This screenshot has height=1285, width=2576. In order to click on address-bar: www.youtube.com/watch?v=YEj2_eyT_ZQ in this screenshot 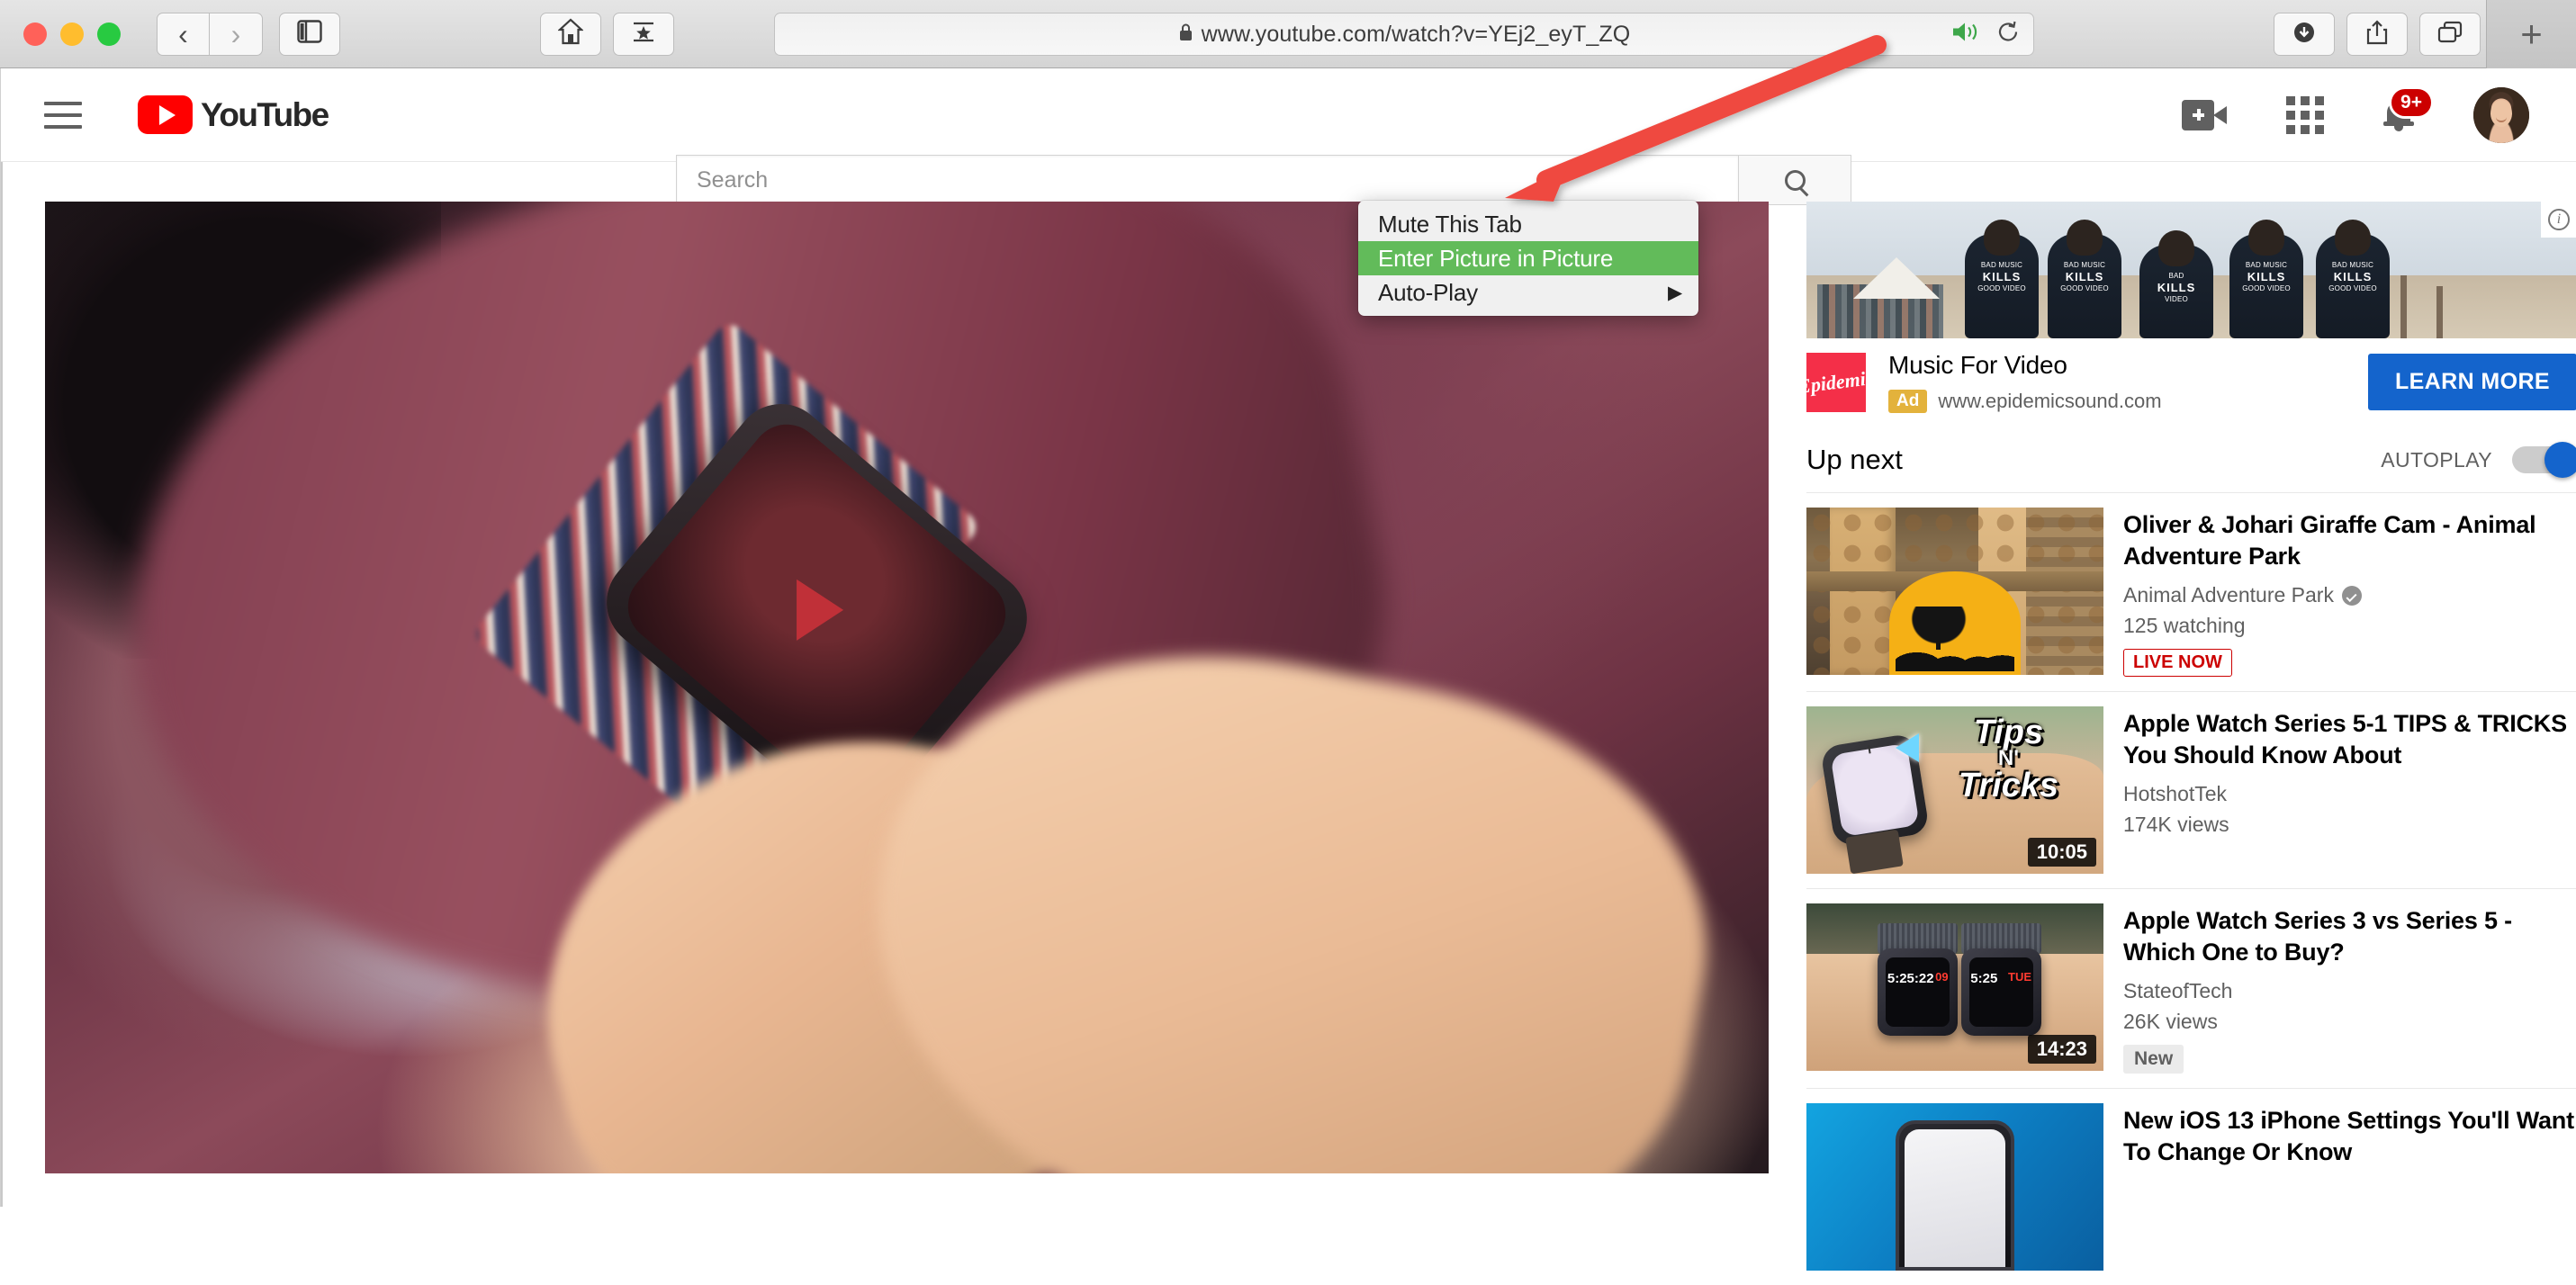, I will do `click(1404, 34)`.